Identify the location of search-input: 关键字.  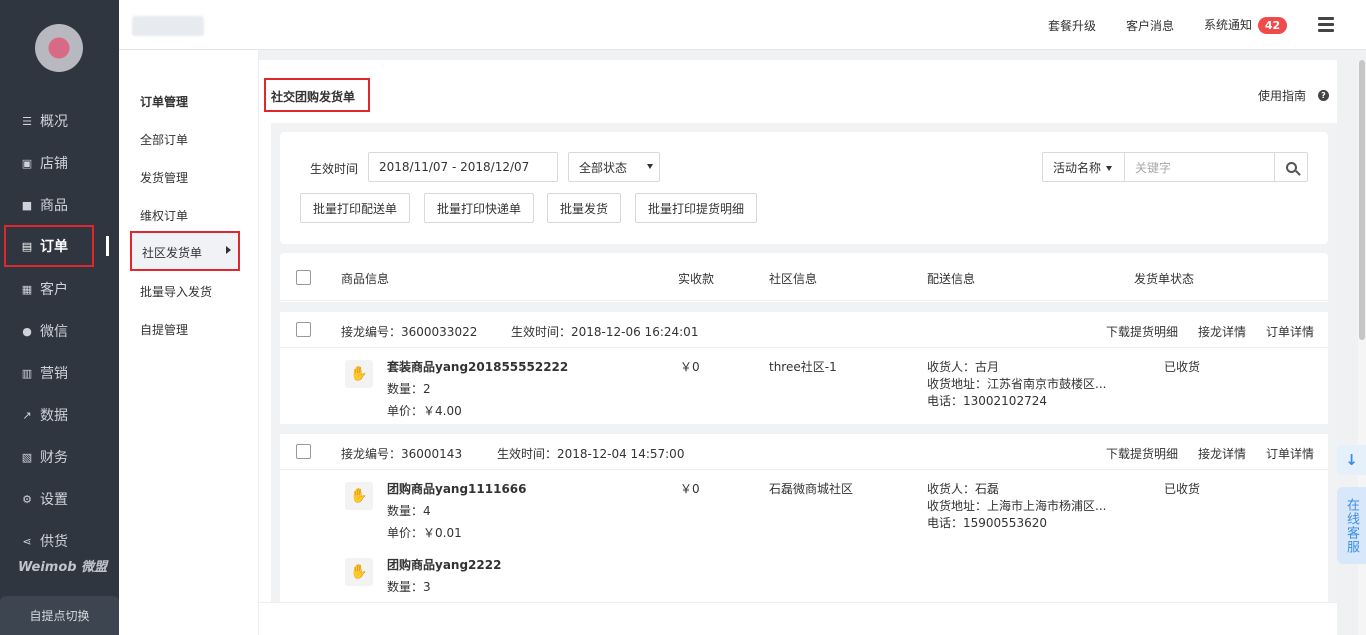
(1200, 167).